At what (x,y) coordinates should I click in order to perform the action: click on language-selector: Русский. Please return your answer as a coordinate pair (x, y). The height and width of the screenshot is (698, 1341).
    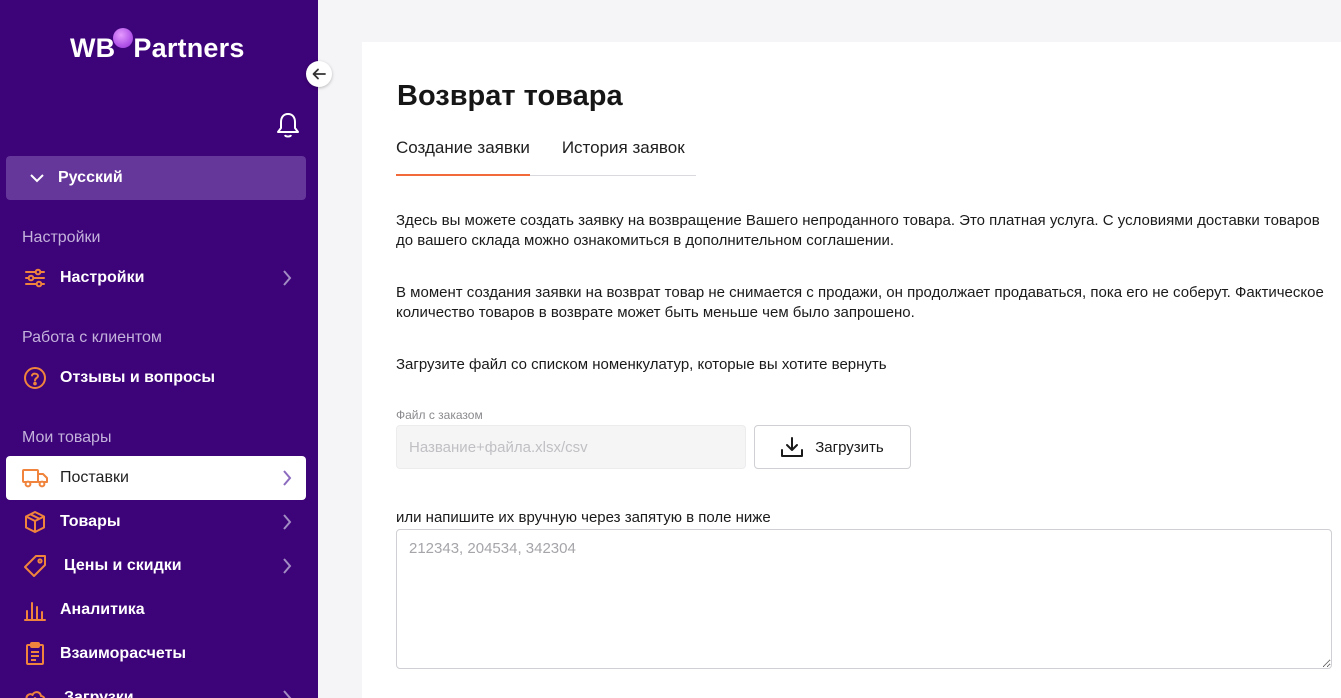
    Looking at the image, I should click on (156, 178).